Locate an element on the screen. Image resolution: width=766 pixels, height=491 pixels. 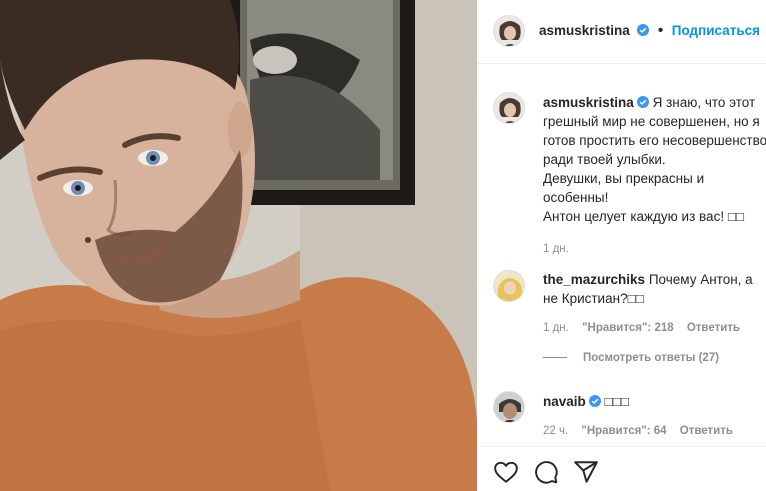
comment-text: navaib □□□ 22 ч. "Нравится": 64 Ответить is located at coordinates (654, 416).